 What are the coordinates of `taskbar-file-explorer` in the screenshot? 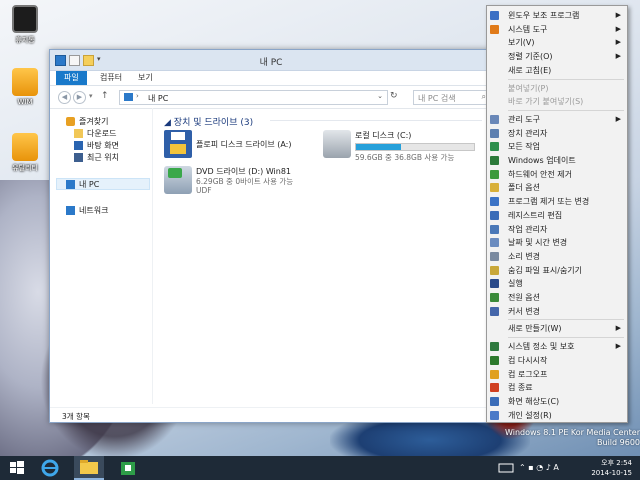 It's located at (89, 468).